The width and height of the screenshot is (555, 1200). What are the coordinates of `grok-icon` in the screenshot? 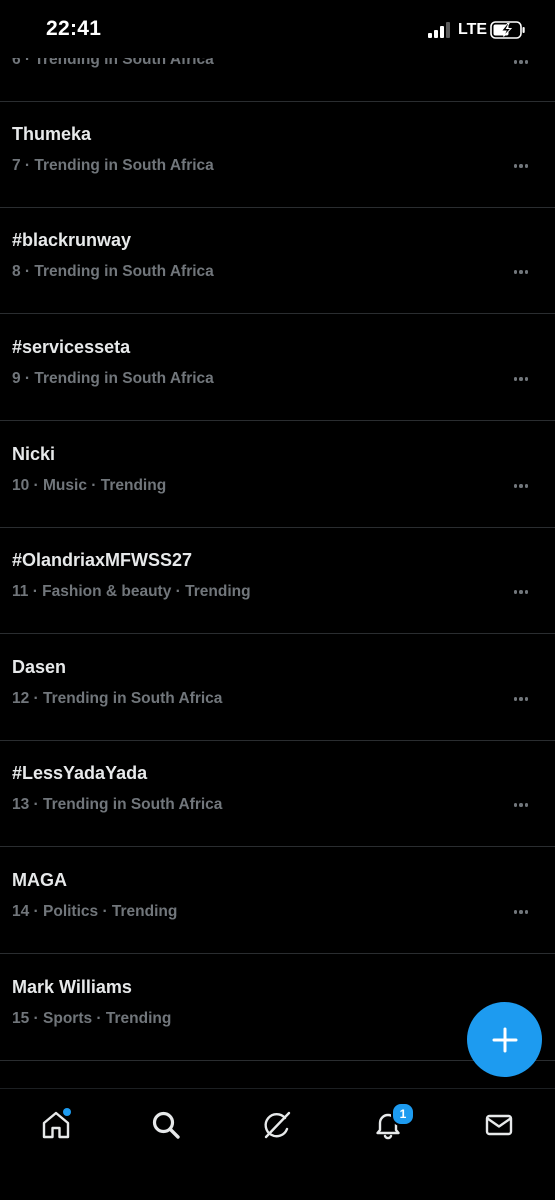 It's located at (277, 1125).